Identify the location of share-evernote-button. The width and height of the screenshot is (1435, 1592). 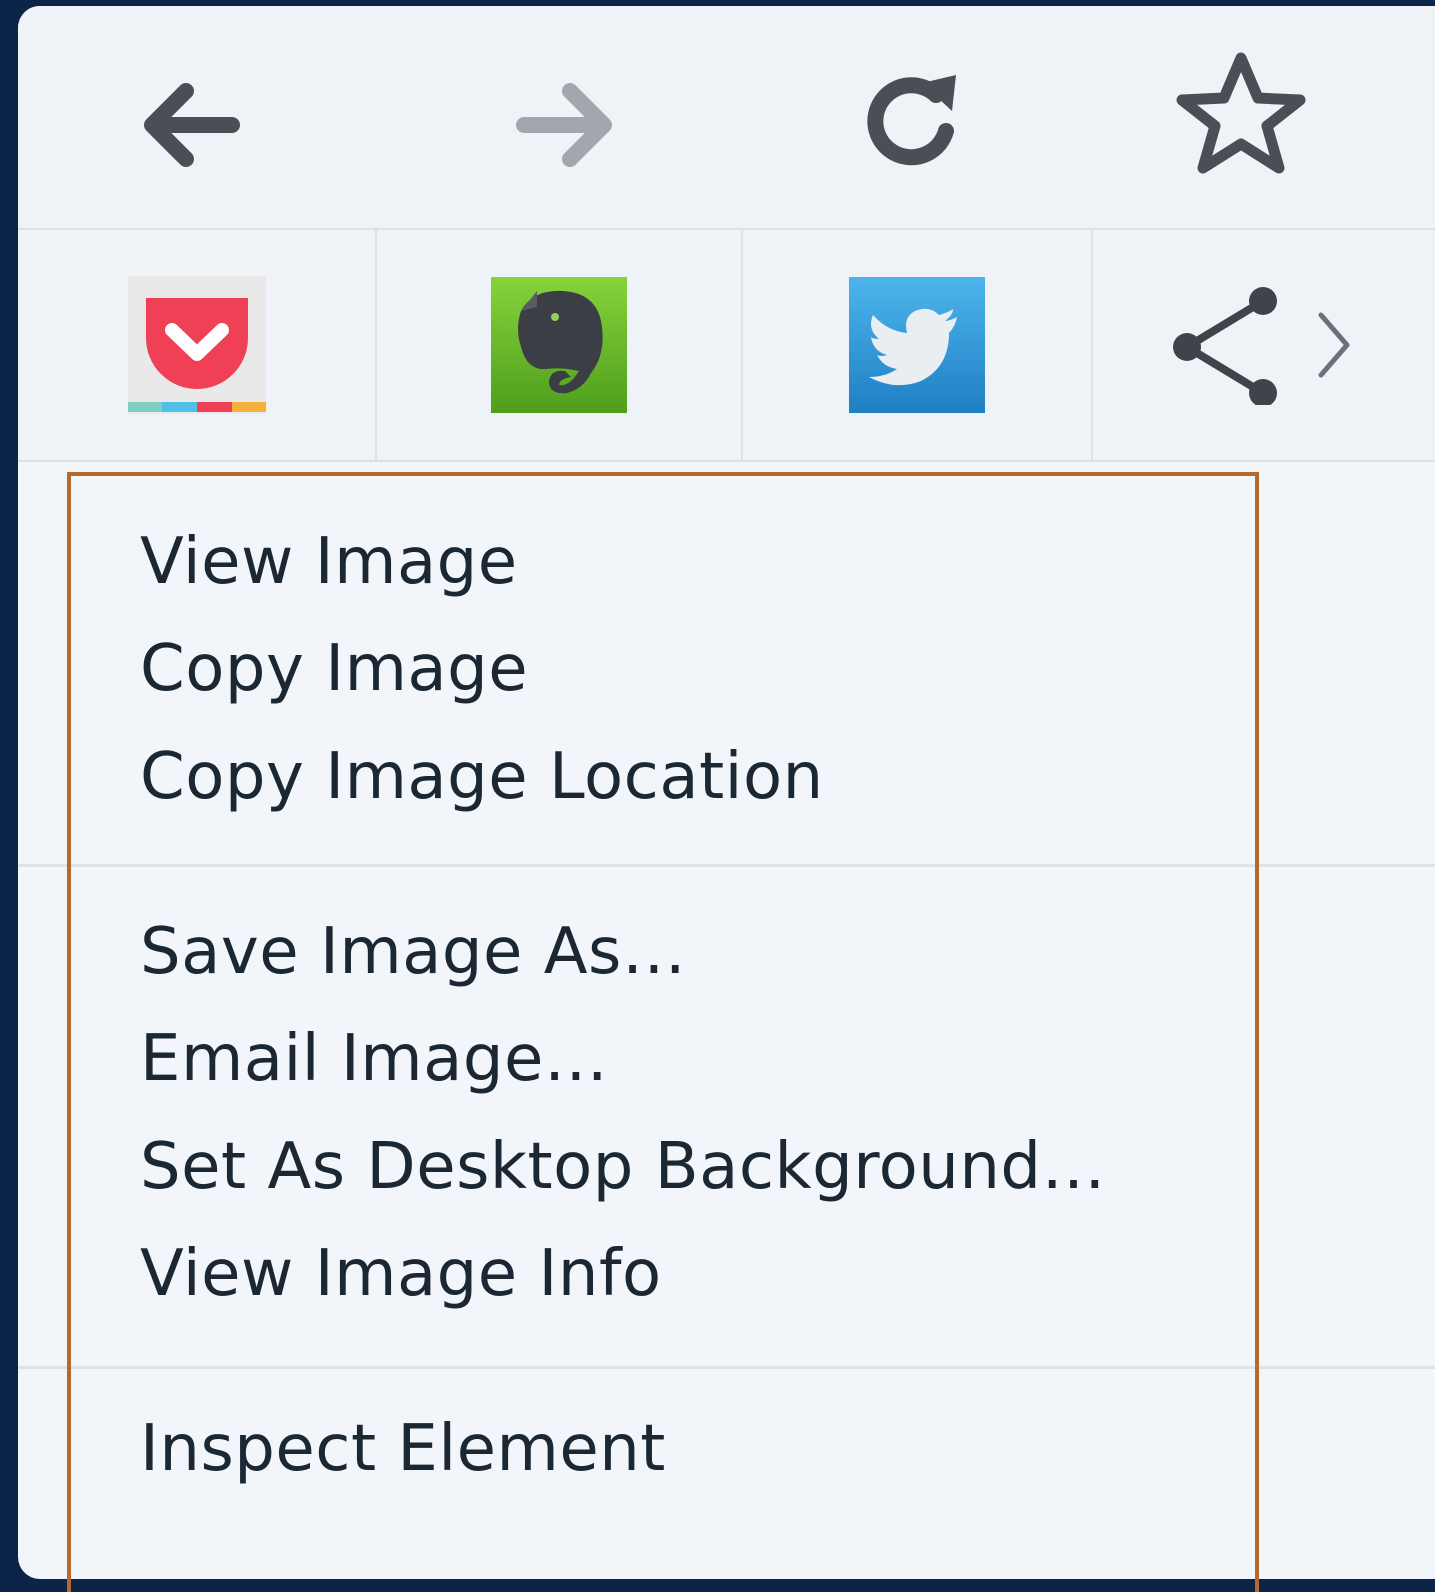
(559, 345).